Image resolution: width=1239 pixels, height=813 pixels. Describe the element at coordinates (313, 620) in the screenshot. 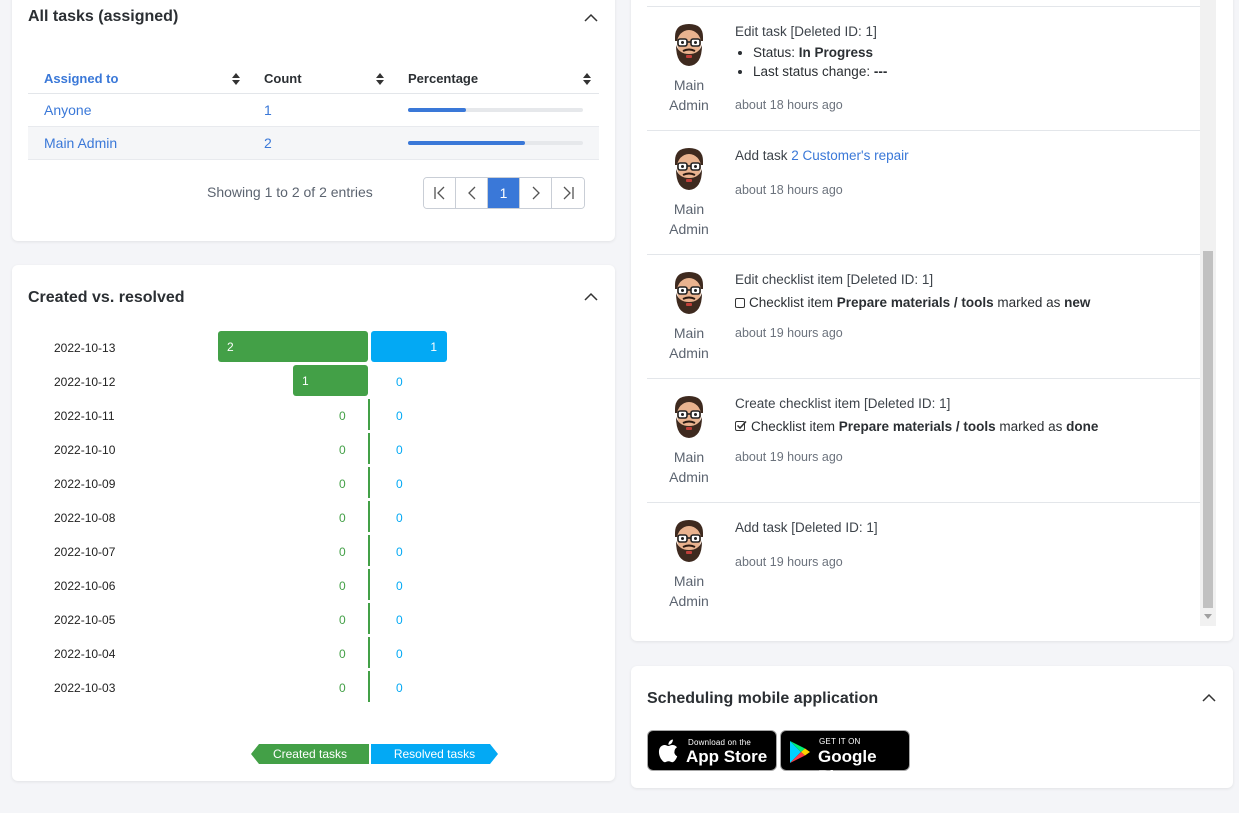

I see `chart-row: 2022-10-05 0 0` at that location.